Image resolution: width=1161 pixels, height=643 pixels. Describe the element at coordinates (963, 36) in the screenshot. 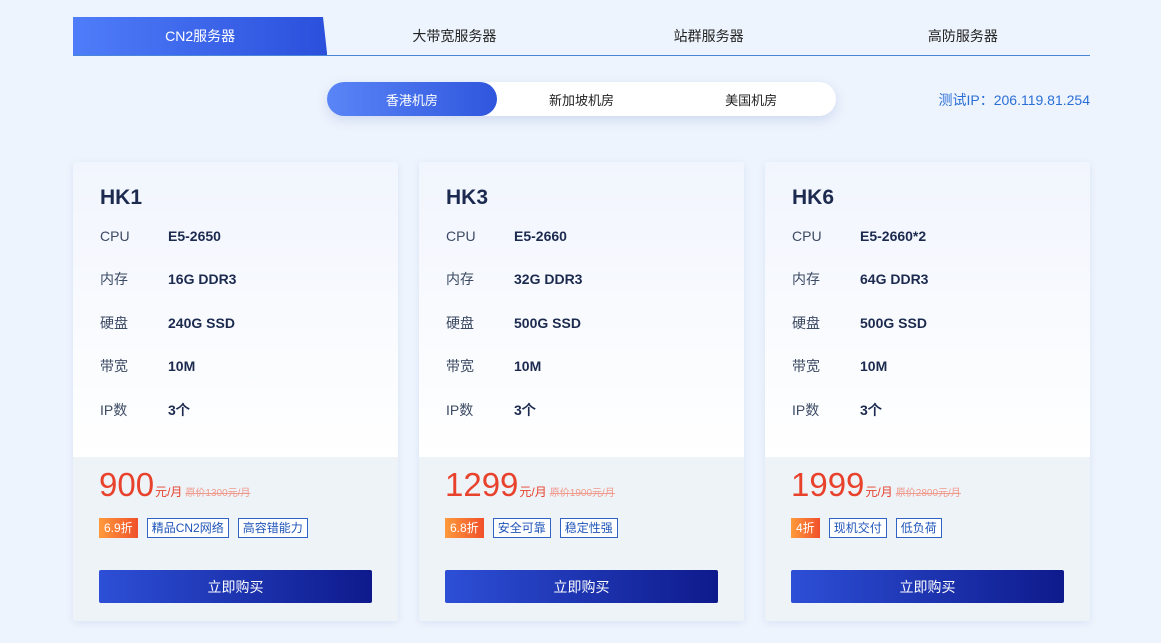

I see `tab-ddos-protected-servers: 高防服务器` at that location.